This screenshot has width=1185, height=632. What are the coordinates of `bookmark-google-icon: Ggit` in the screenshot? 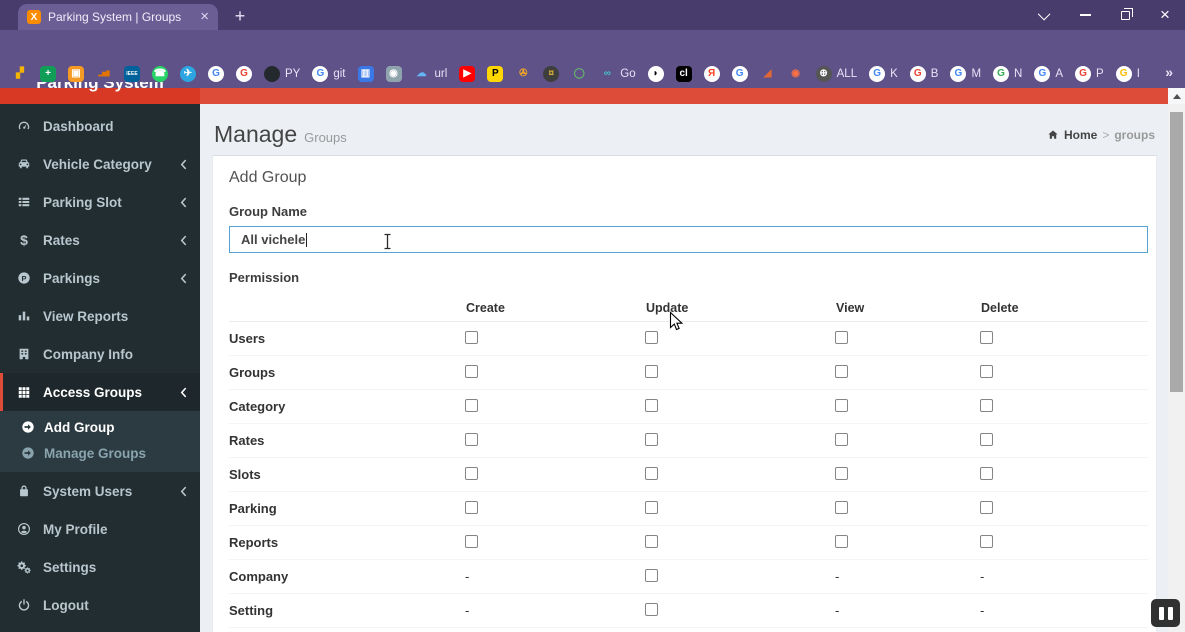 It's located at (329, 74).